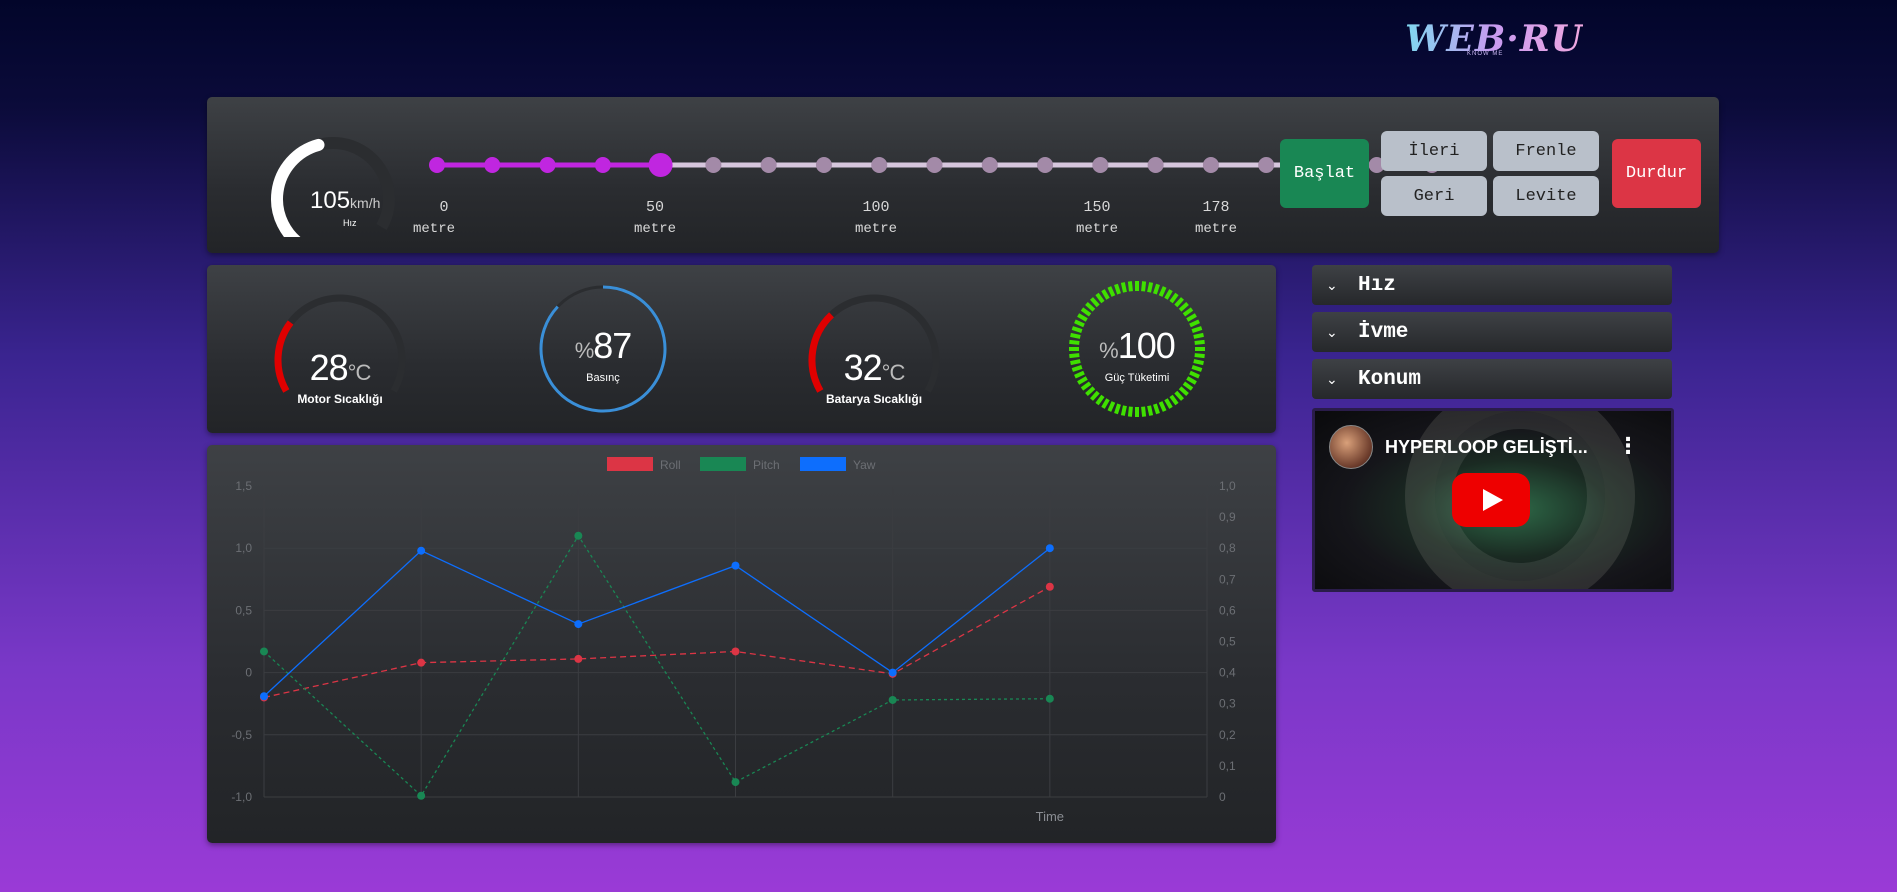 The image size is (1897, 892). I want to click on play-button-icon, so click(1491, 500).